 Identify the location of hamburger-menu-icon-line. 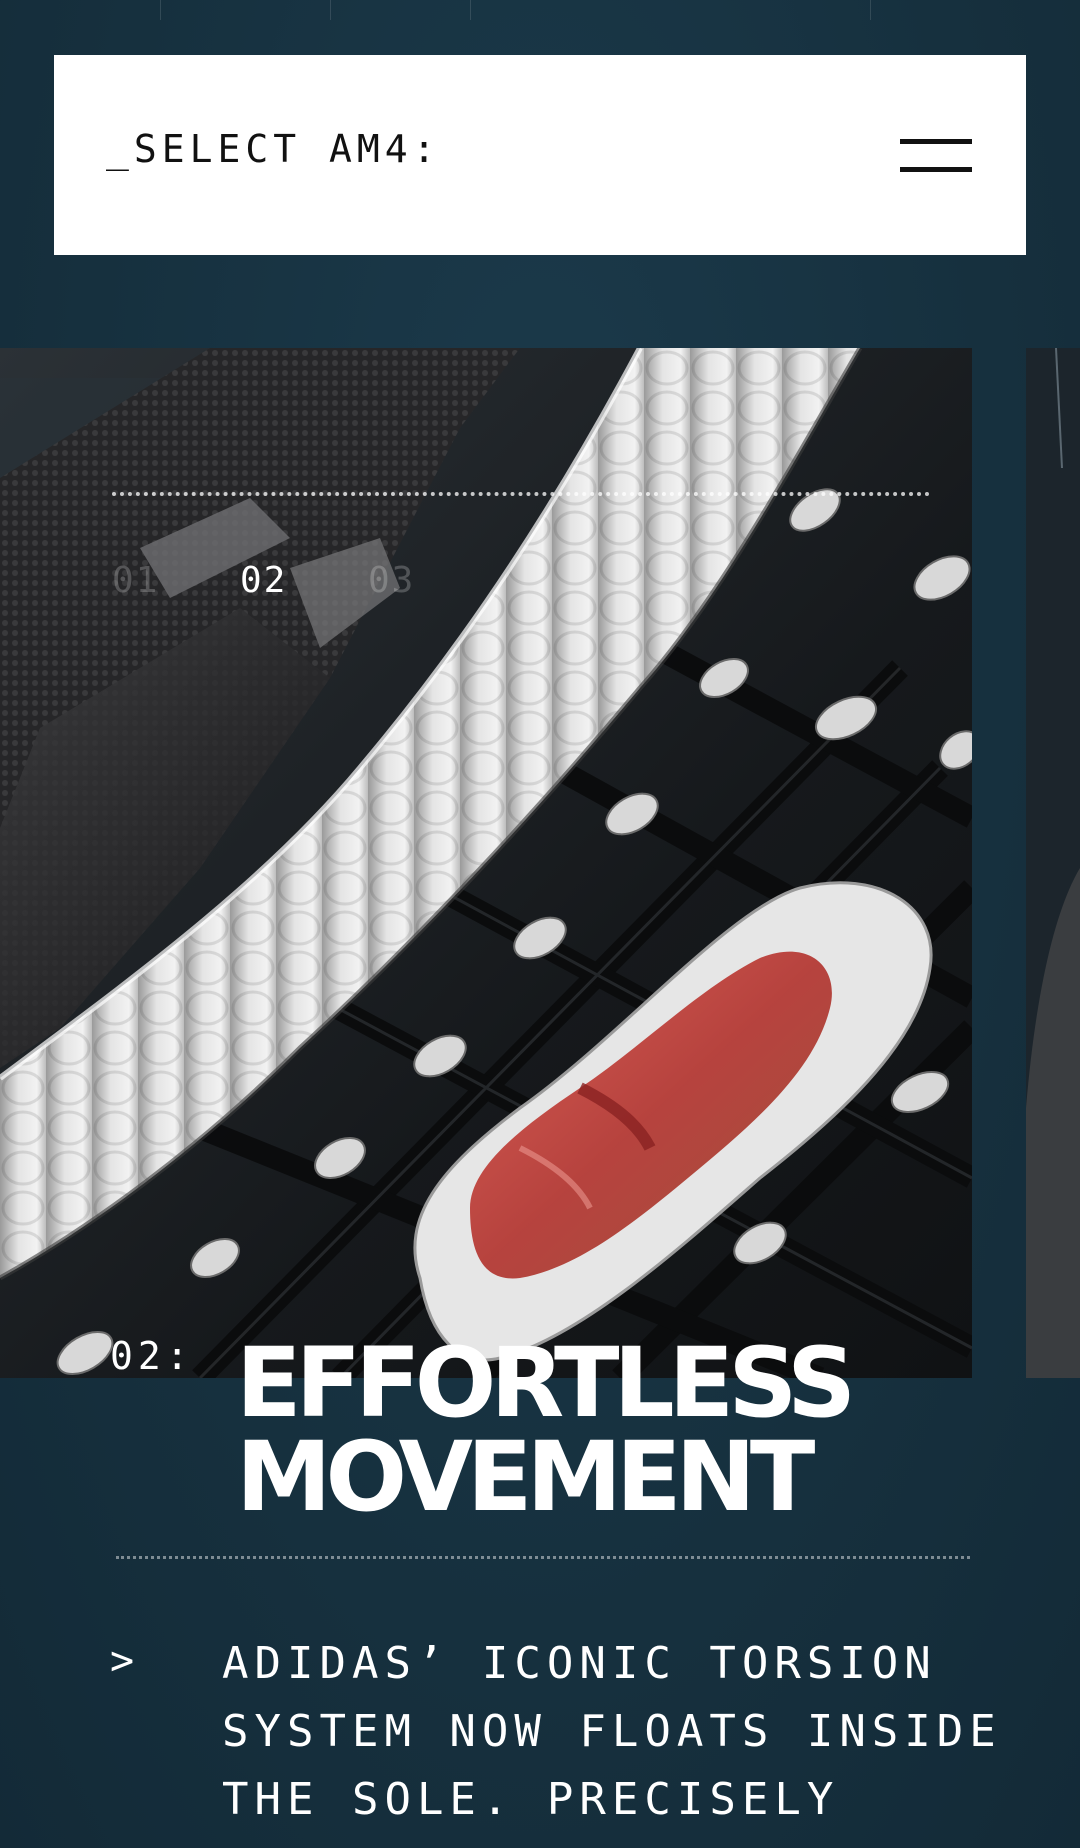
(936, 169).